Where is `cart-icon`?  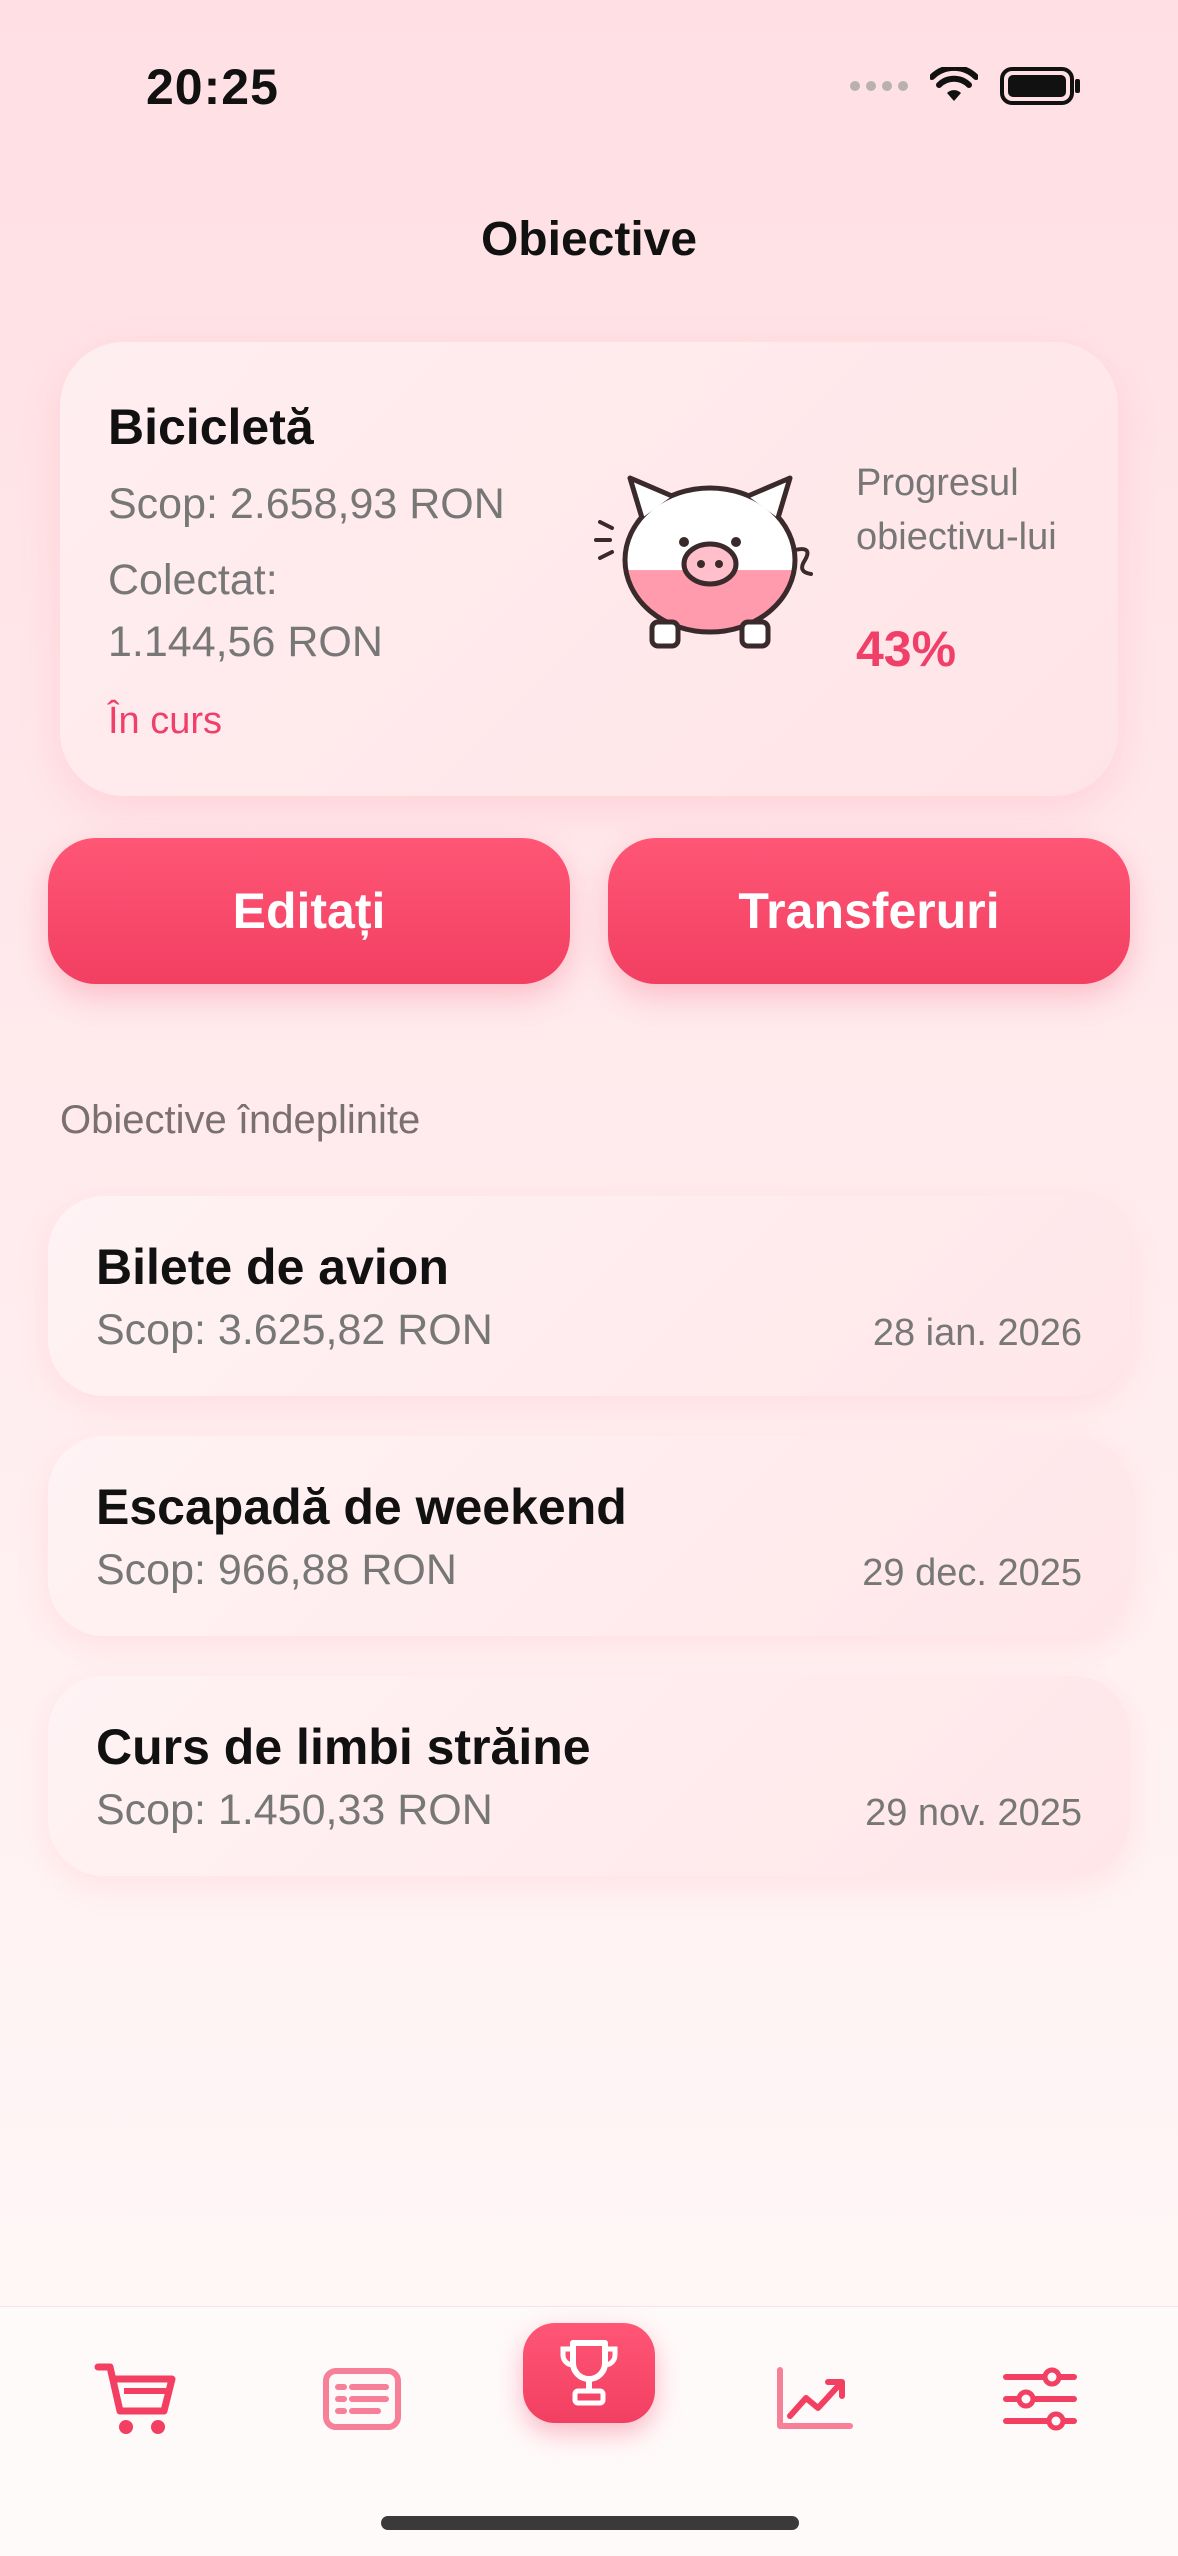
cart-icon is located at coordinates (135, 2398).